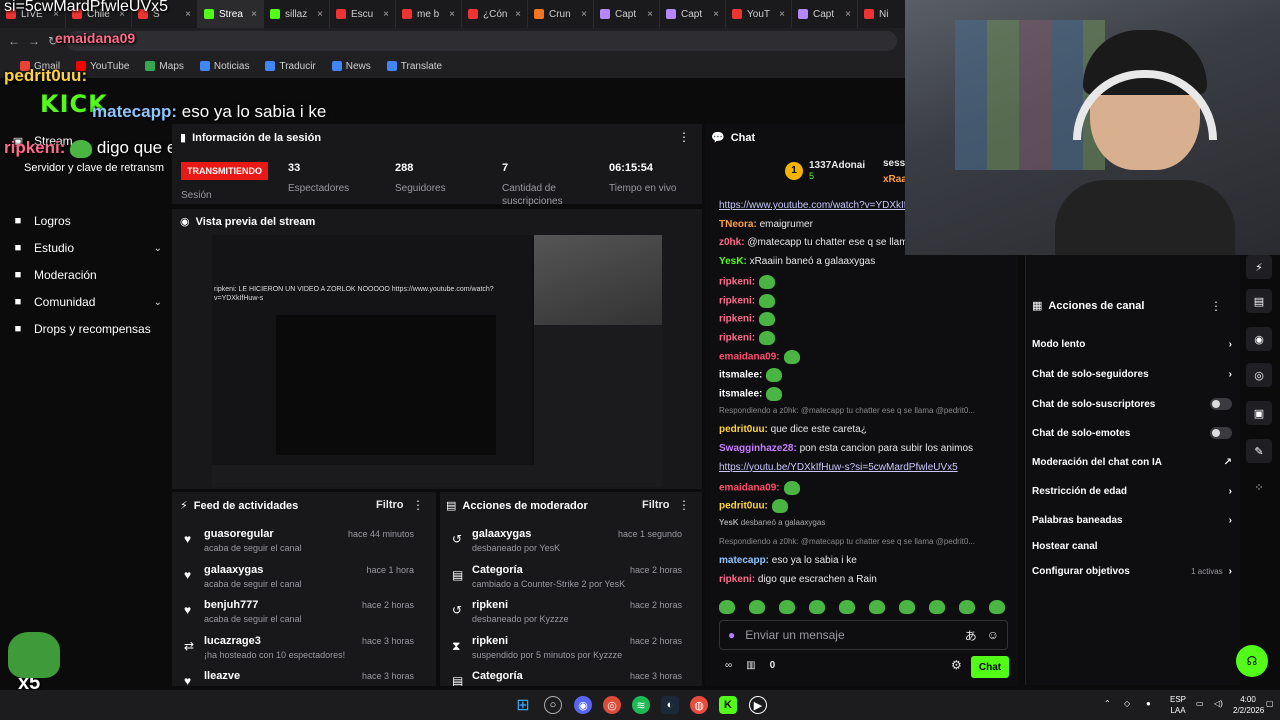  Describe the element at coordinates (749, 487) in the screenshot. I see `chat-username: emaidana09:` at that location.